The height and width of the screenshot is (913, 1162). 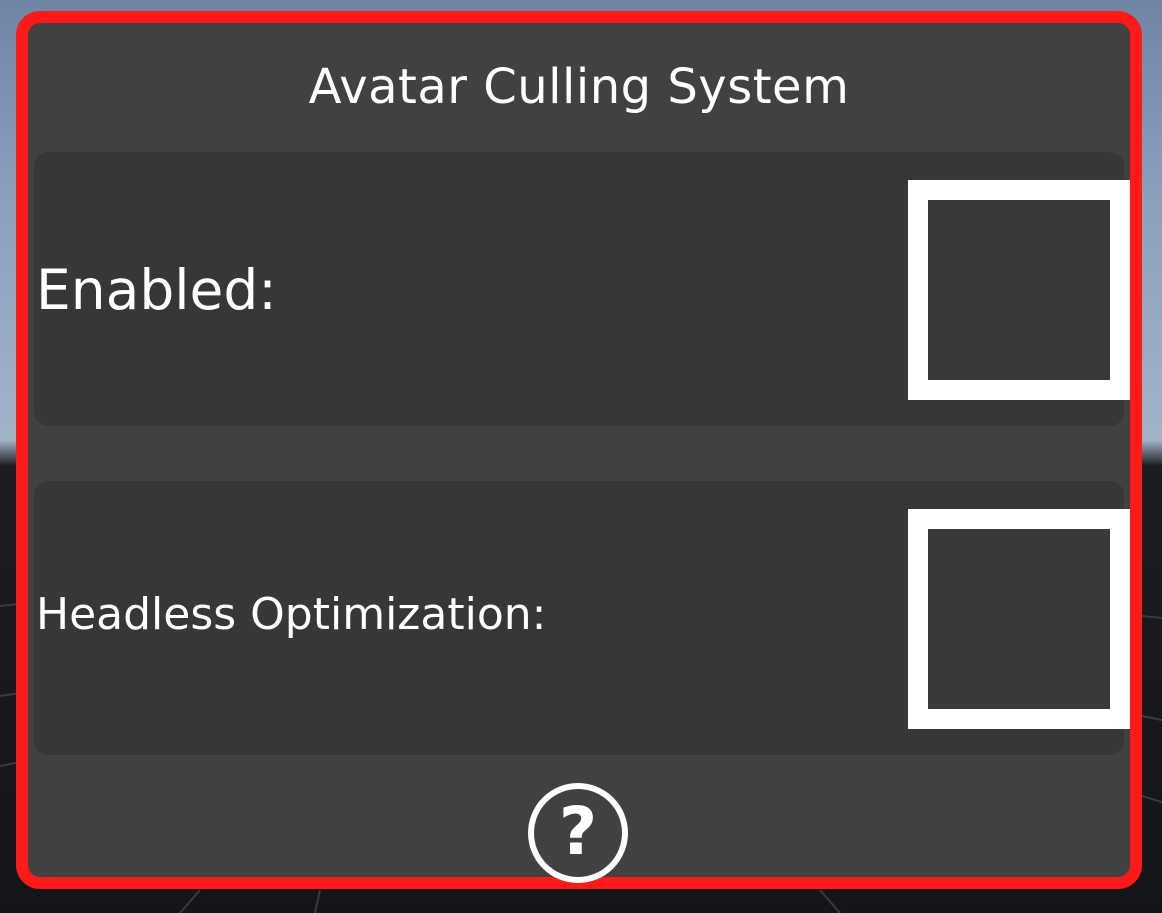 I want to click on headless-optimization-label: Headless Optimization:, so click(x=291, y=614).